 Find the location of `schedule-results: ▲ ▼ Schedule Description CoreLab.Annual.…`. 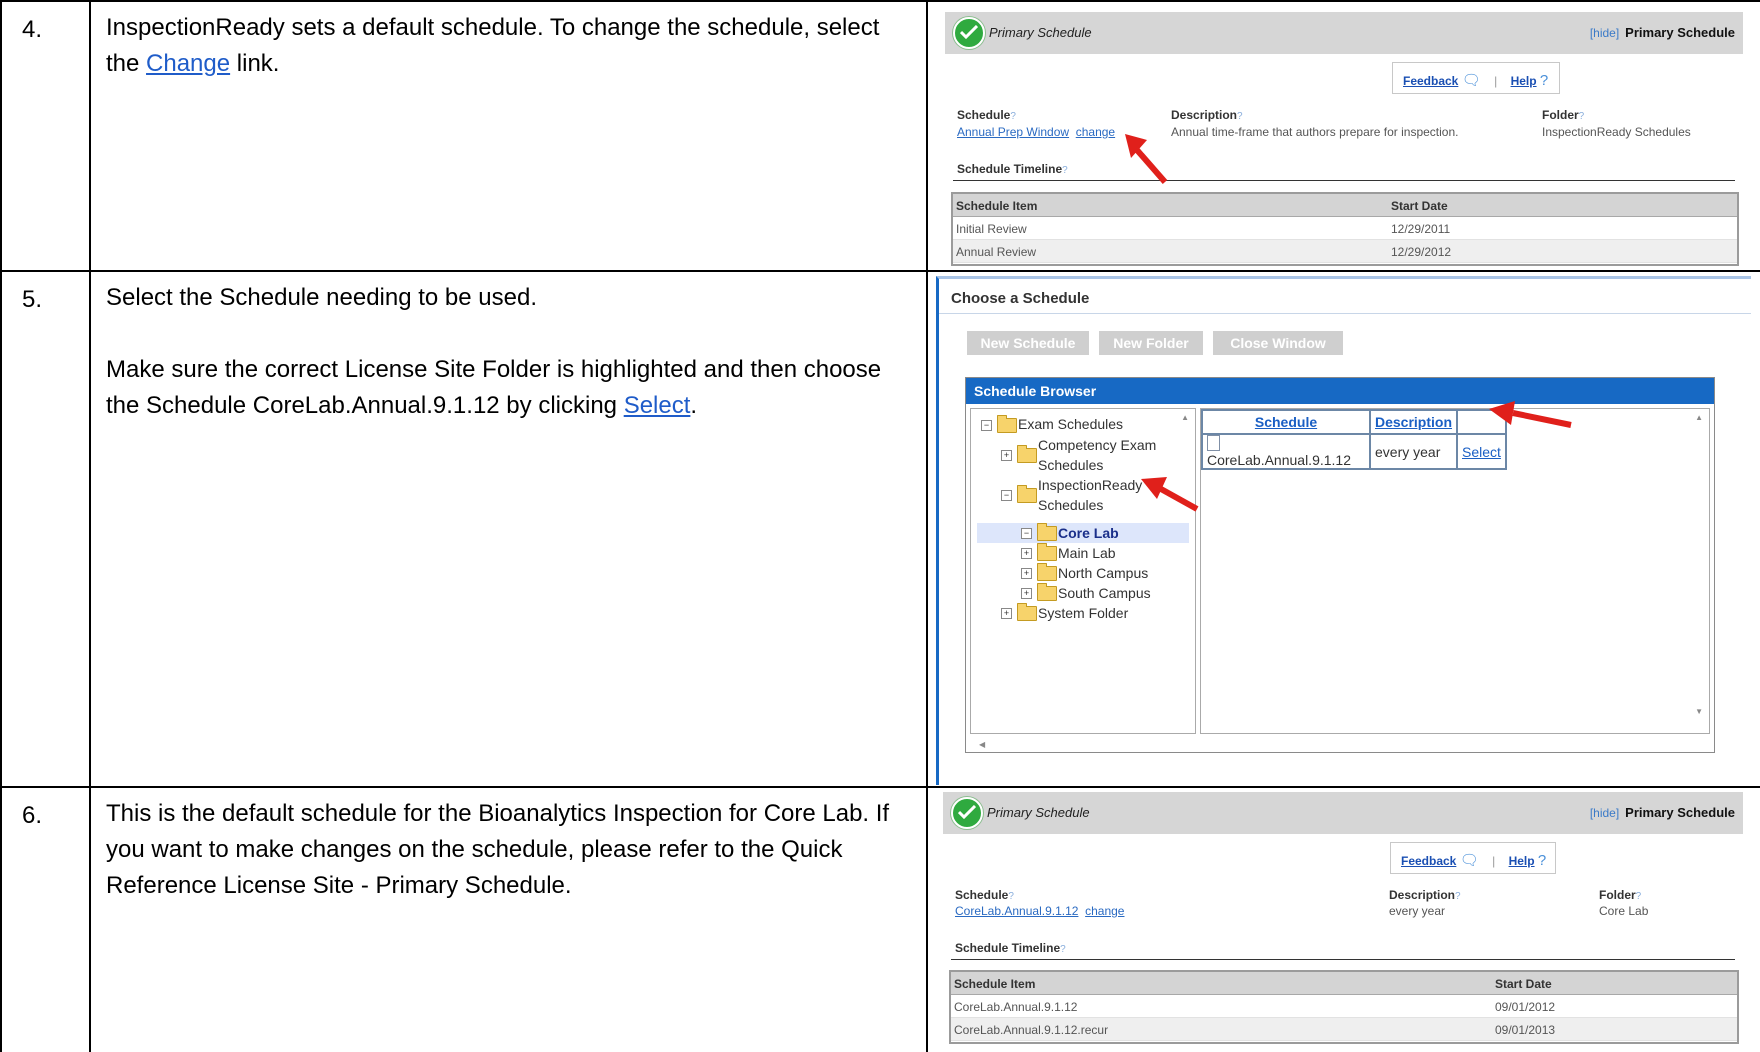

schedule-results: ▲ ▼ Schedule Description CoreLab.Annual.… is located at coordinates (1455, 571).